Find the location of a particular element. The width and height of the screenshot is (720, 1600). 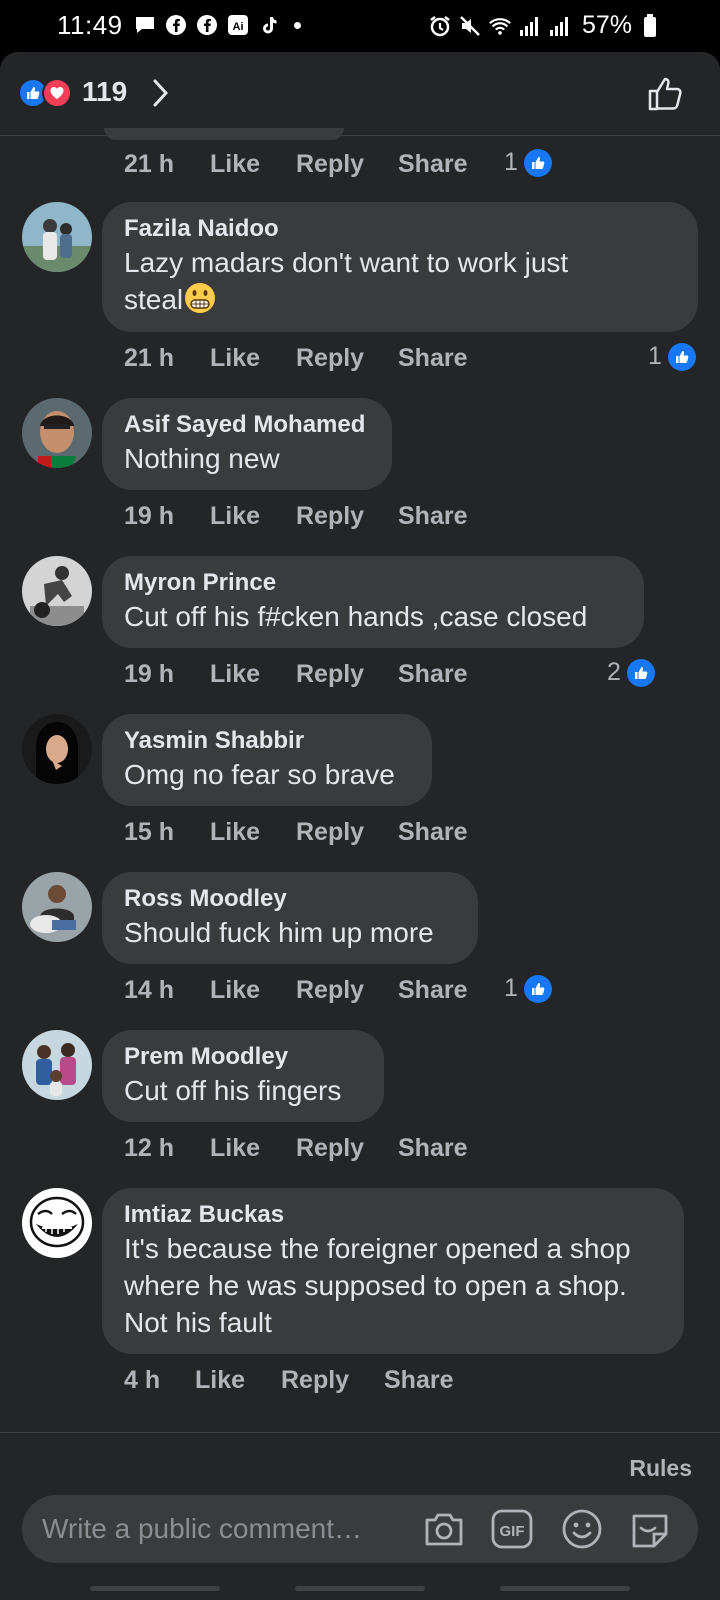

reactions-header: 119 is located at coordinates (360, 94).